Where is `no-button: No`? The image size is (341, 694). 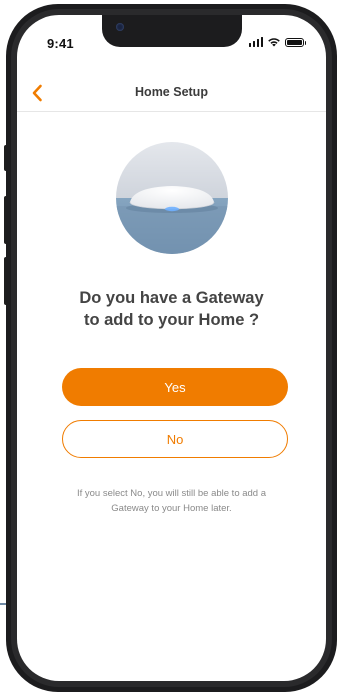
no-button: No is located at coordinates (175, 439).